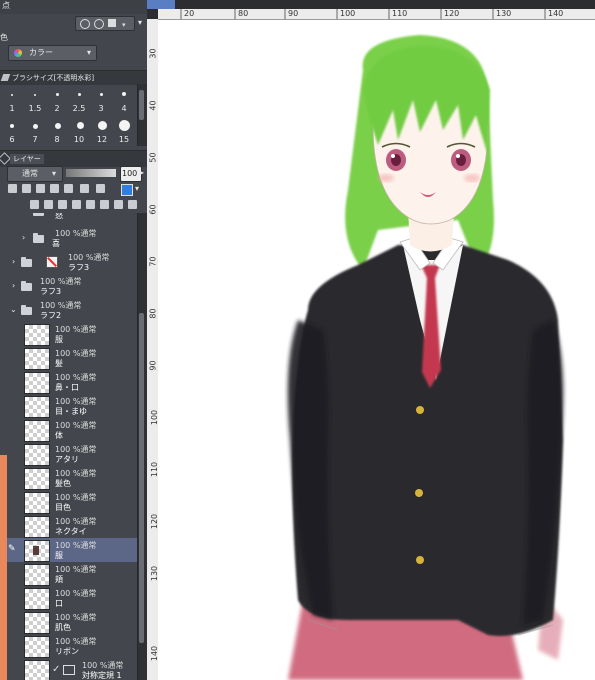 The width and height of the screenshot is (595, 680). I want to click on canvas-tab, so click(161, 4).